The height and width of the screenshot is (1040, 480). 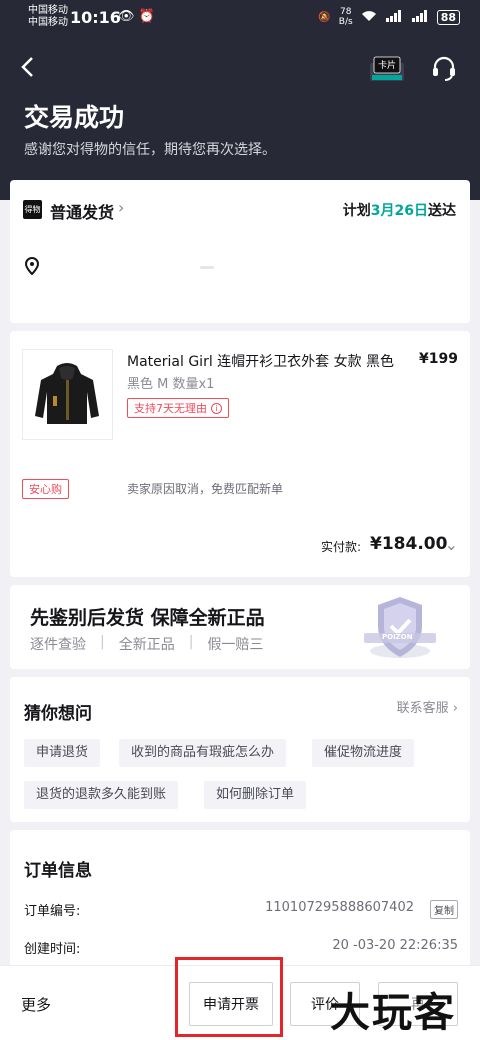 What do you see at coordinates (32, 209) in the screenshot?
I see `dewu-logo: 得物` at bounding box center [32, 209].